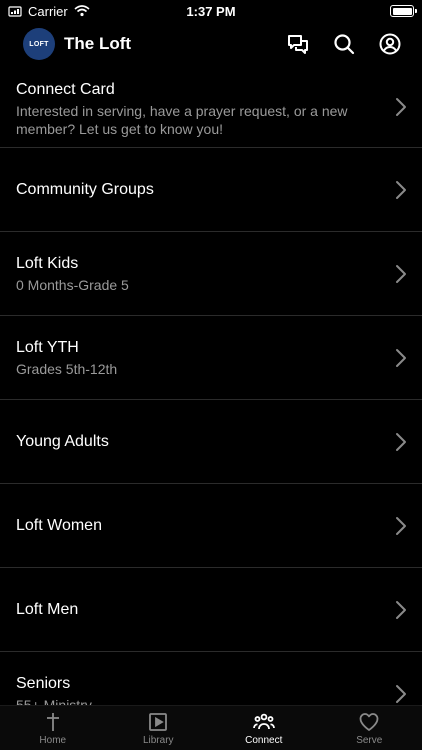 This screenshot has width=422, height=750. I want to click on tab-connect: Connect, so click(264, 728).